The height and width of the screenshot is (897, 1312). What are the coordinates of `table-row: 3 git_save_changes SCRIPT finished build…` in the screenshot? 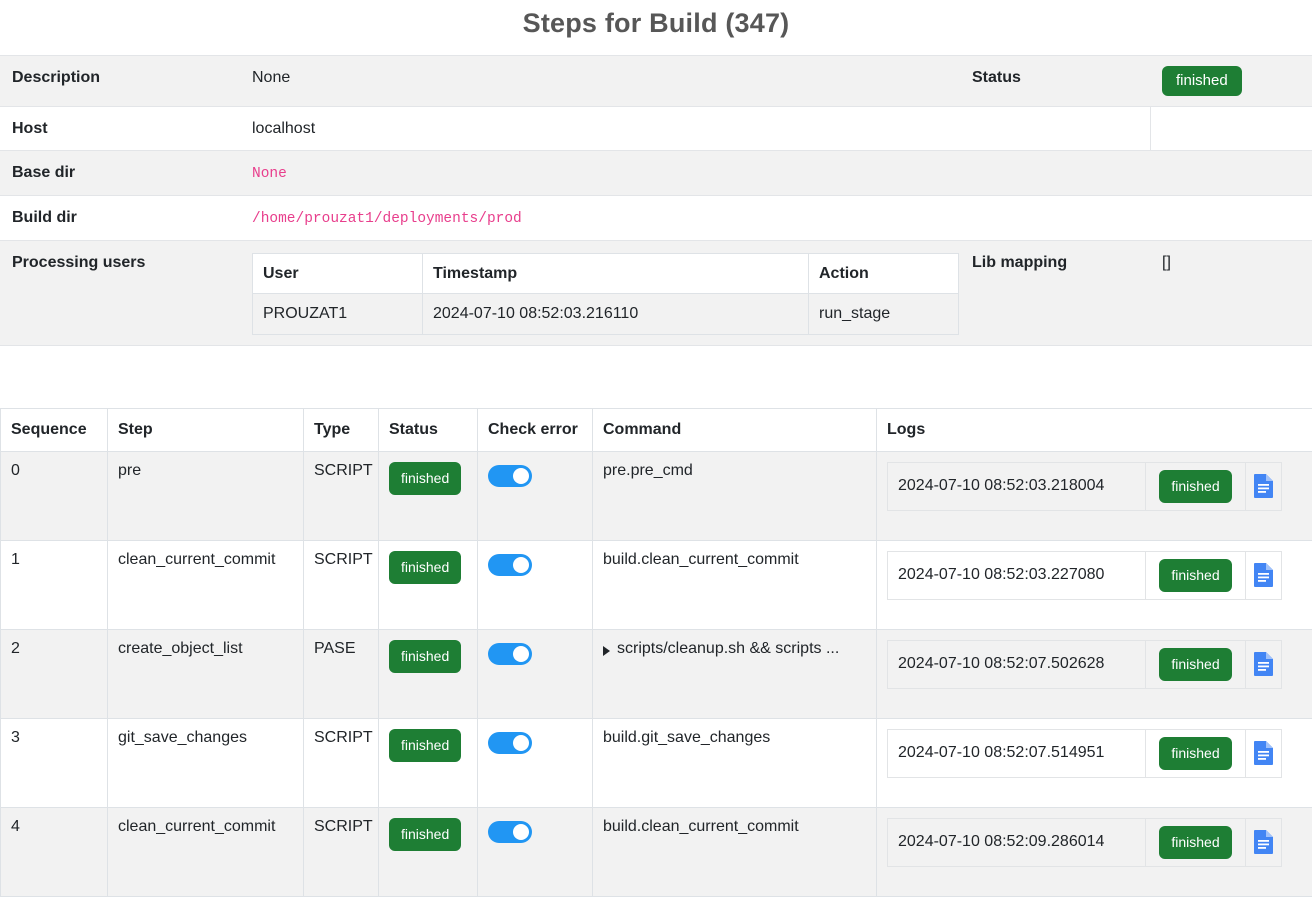 It's located at (656, 762).